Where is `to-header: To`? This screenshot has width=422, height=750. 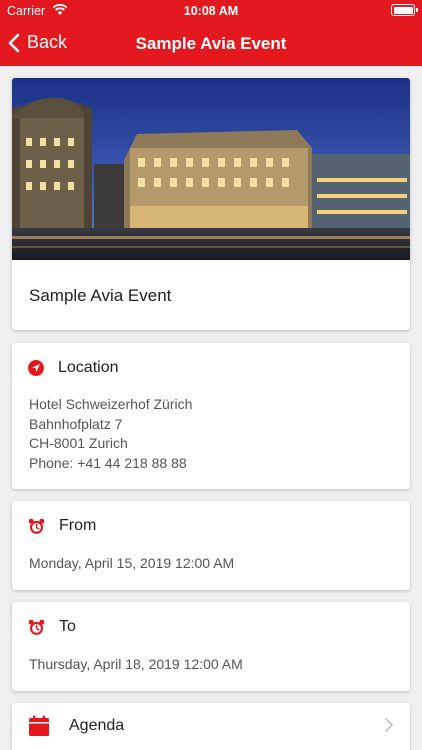 to-header: To is located at coordinates (52, 627).